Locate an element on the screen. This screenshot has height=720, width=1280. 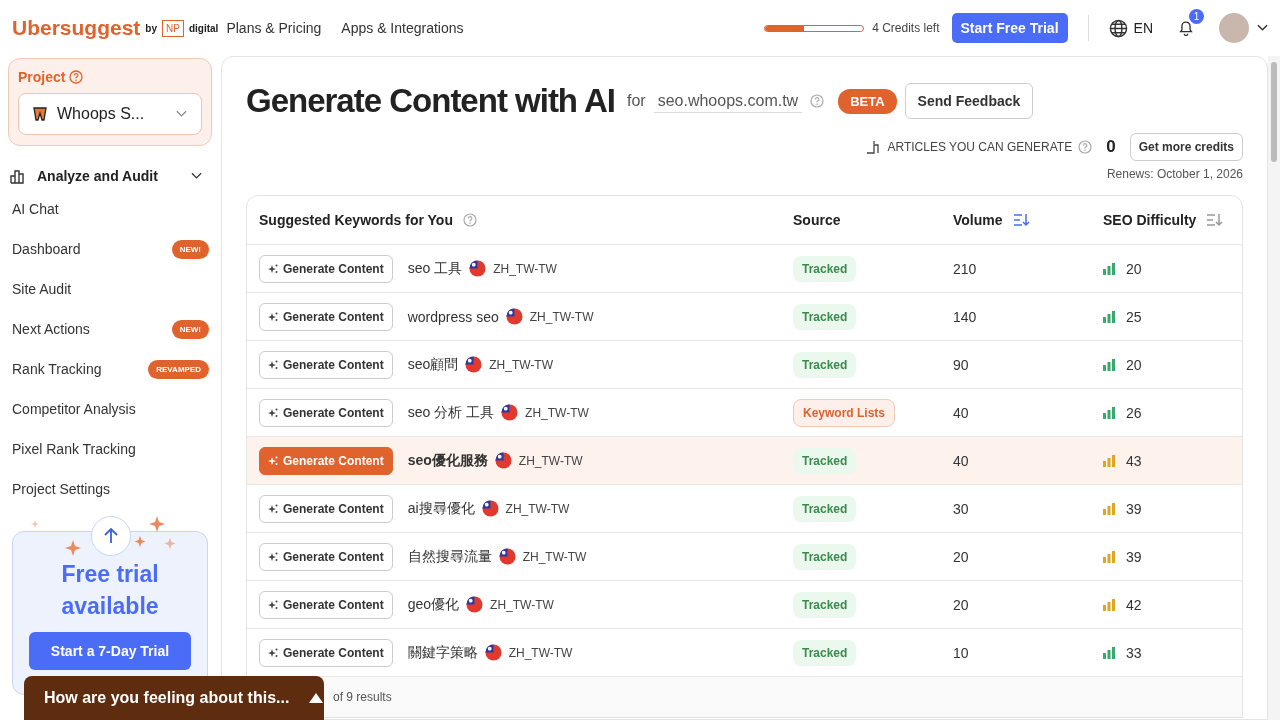
column-header: Suggested Keywords for You is located at coordinates (356, 220).